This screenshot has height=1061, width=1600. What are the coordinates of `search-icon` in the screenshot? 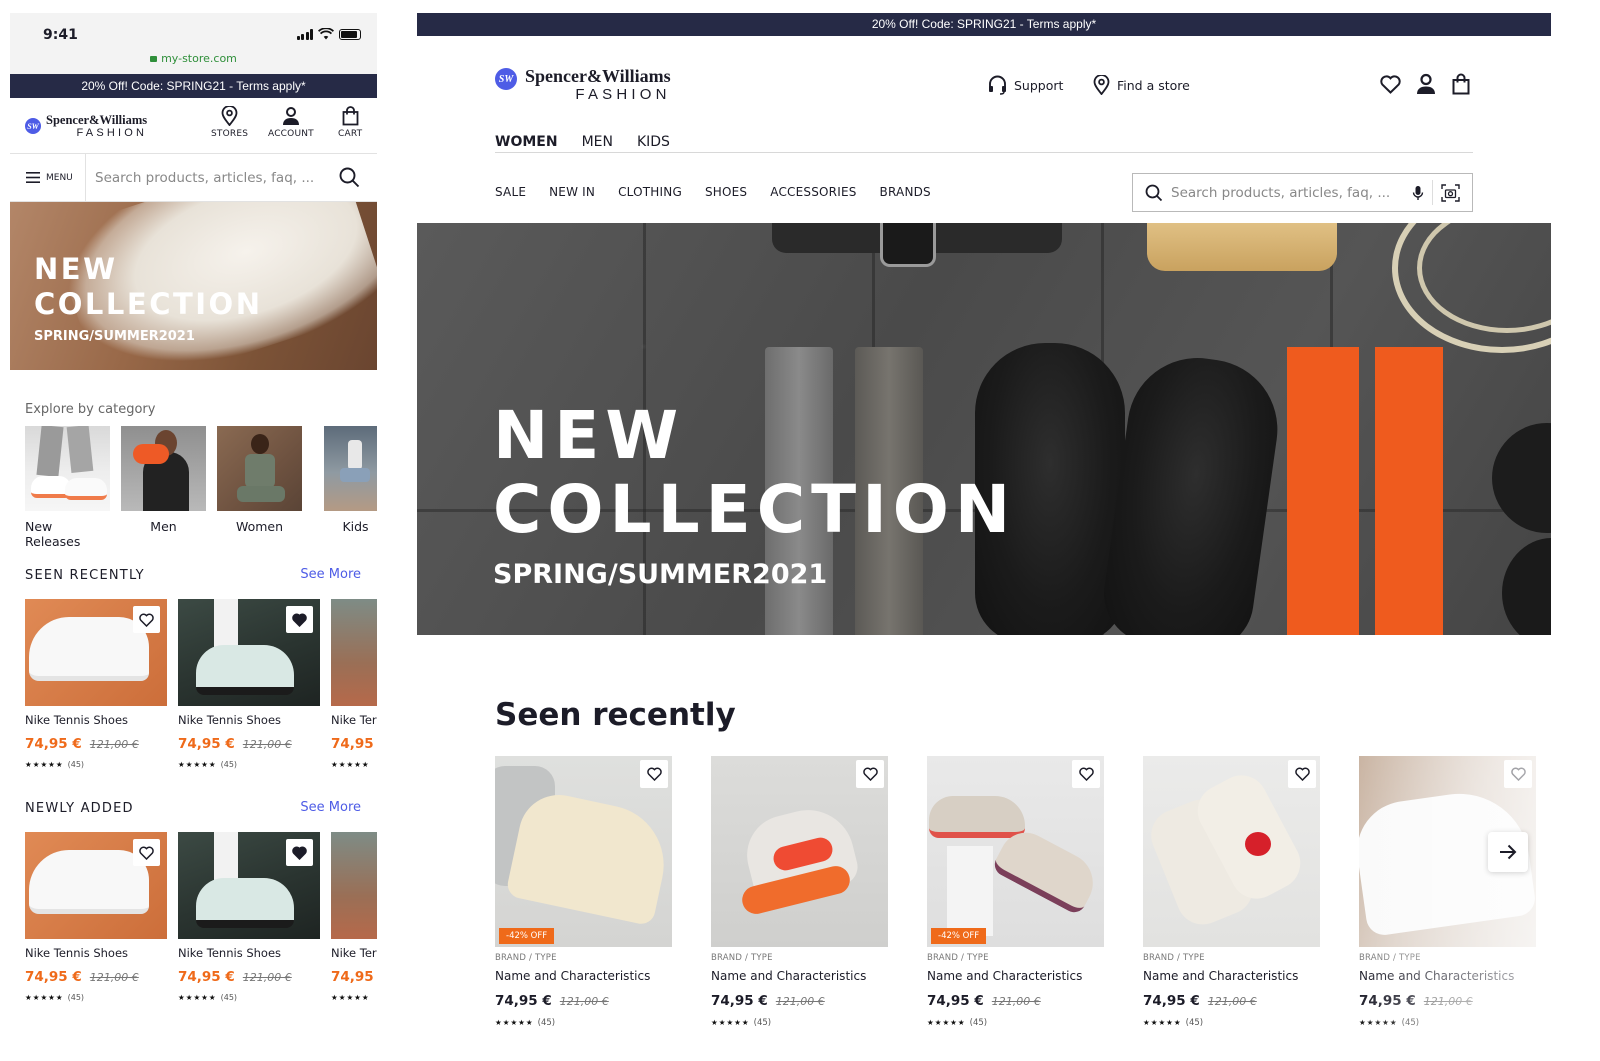 It's located at (349, 177).